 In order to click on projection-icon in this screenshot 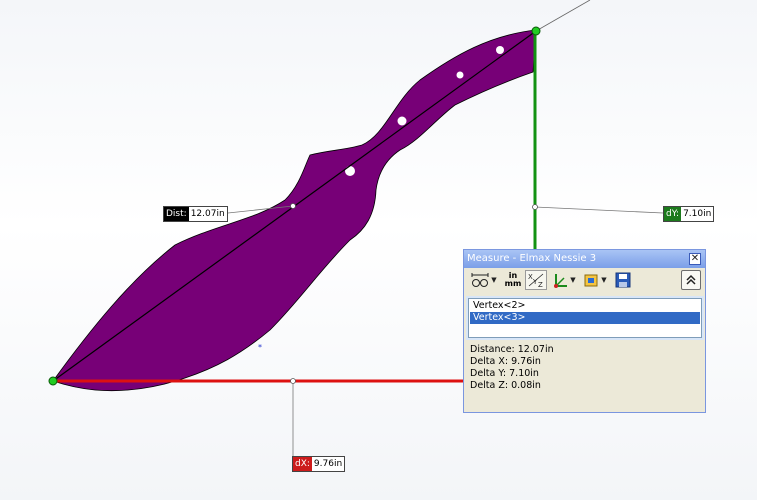, I will do `click(591, 280)`.